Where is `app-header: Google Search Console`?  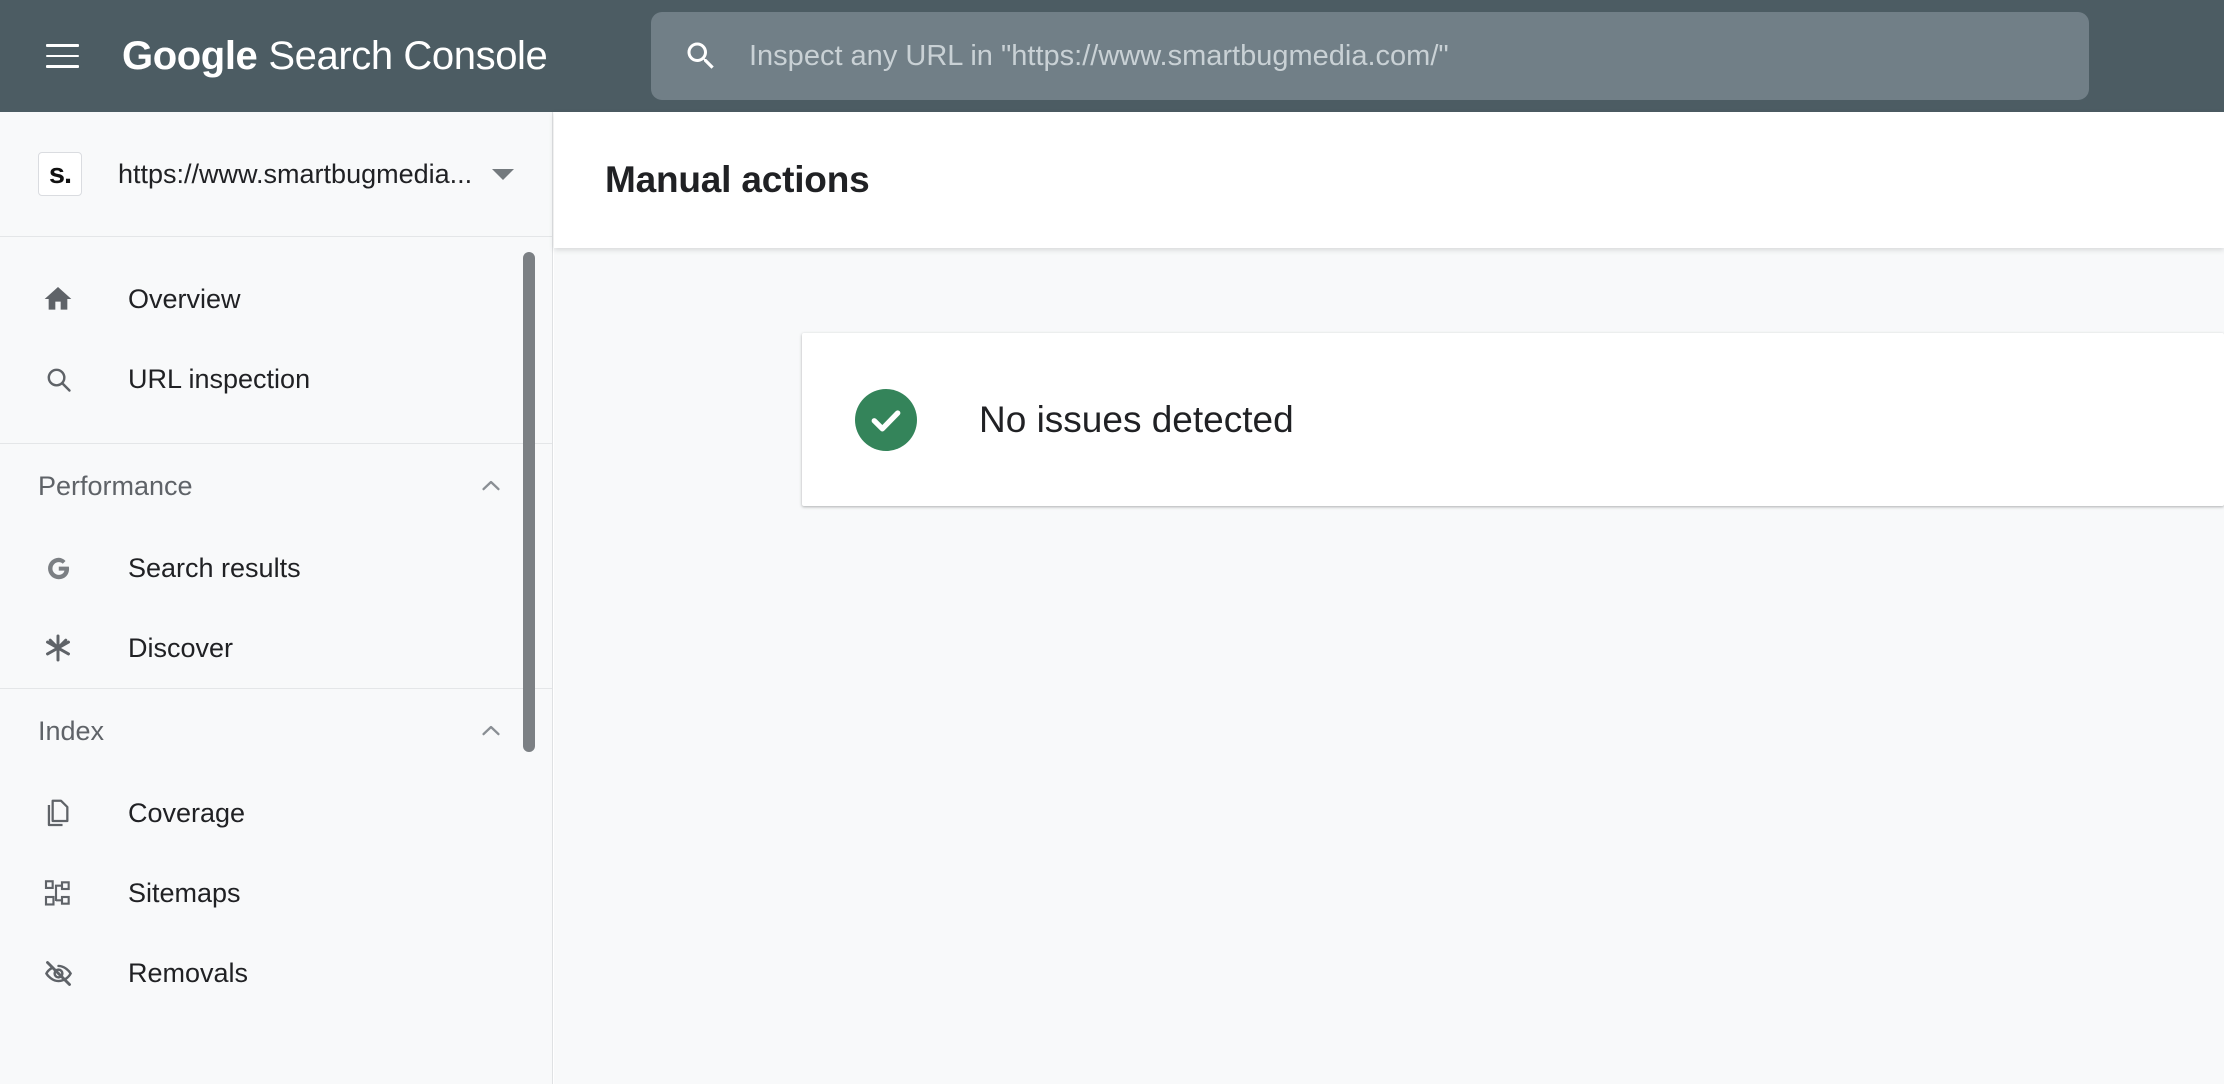
app-header: Google Search Console is located at coordinates (1112, 56).